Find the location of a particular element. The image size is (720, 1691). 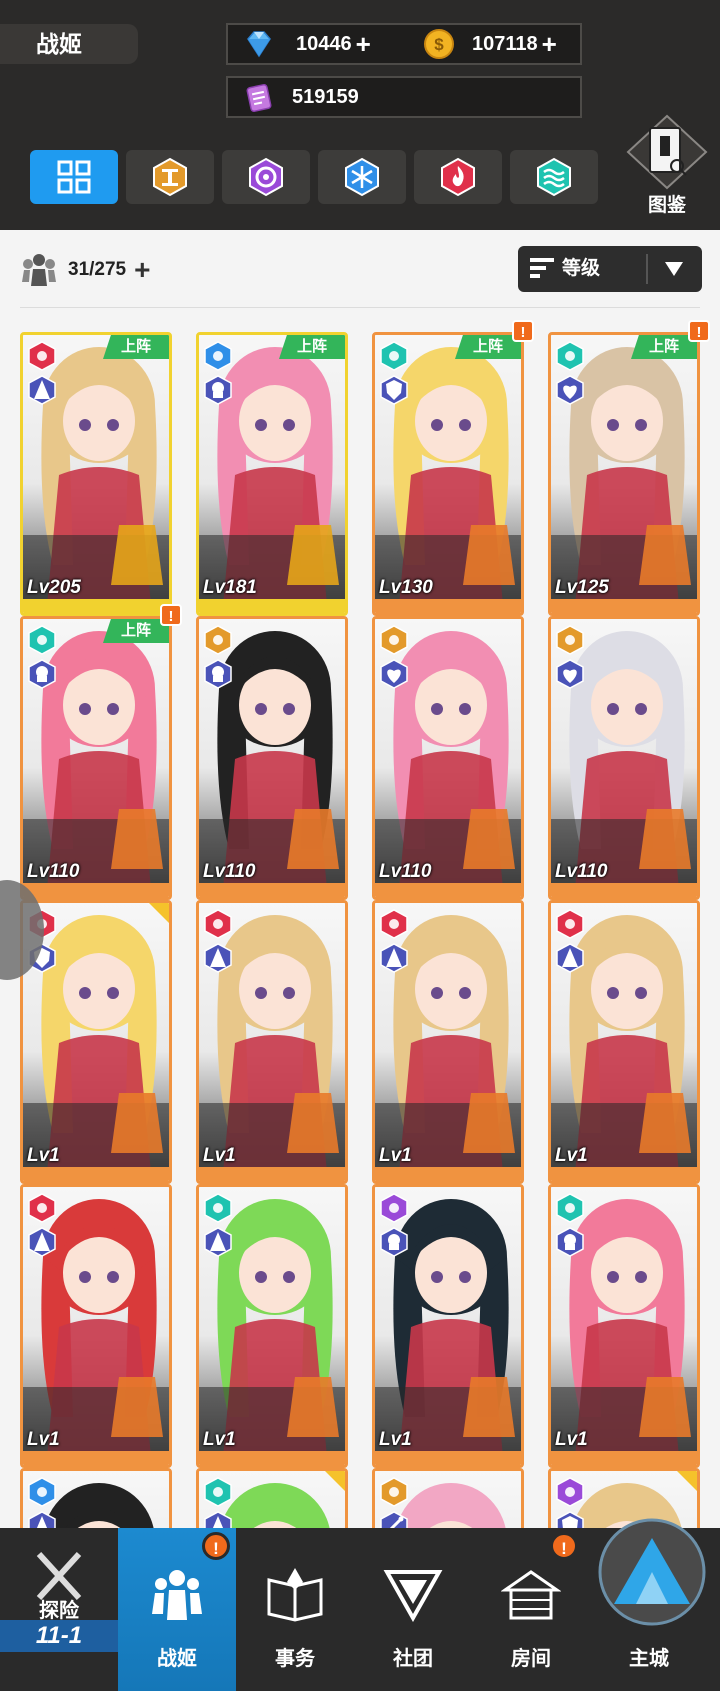

swirl-element-icon is located at coordinates (266, 177).